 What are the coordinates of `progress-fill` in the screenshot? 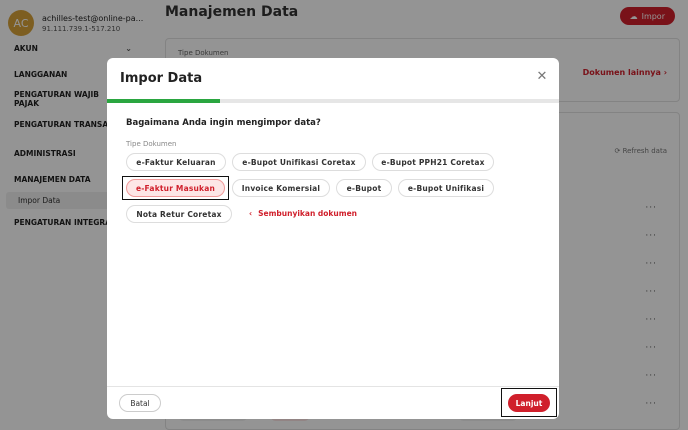 It's located at (163, 101).